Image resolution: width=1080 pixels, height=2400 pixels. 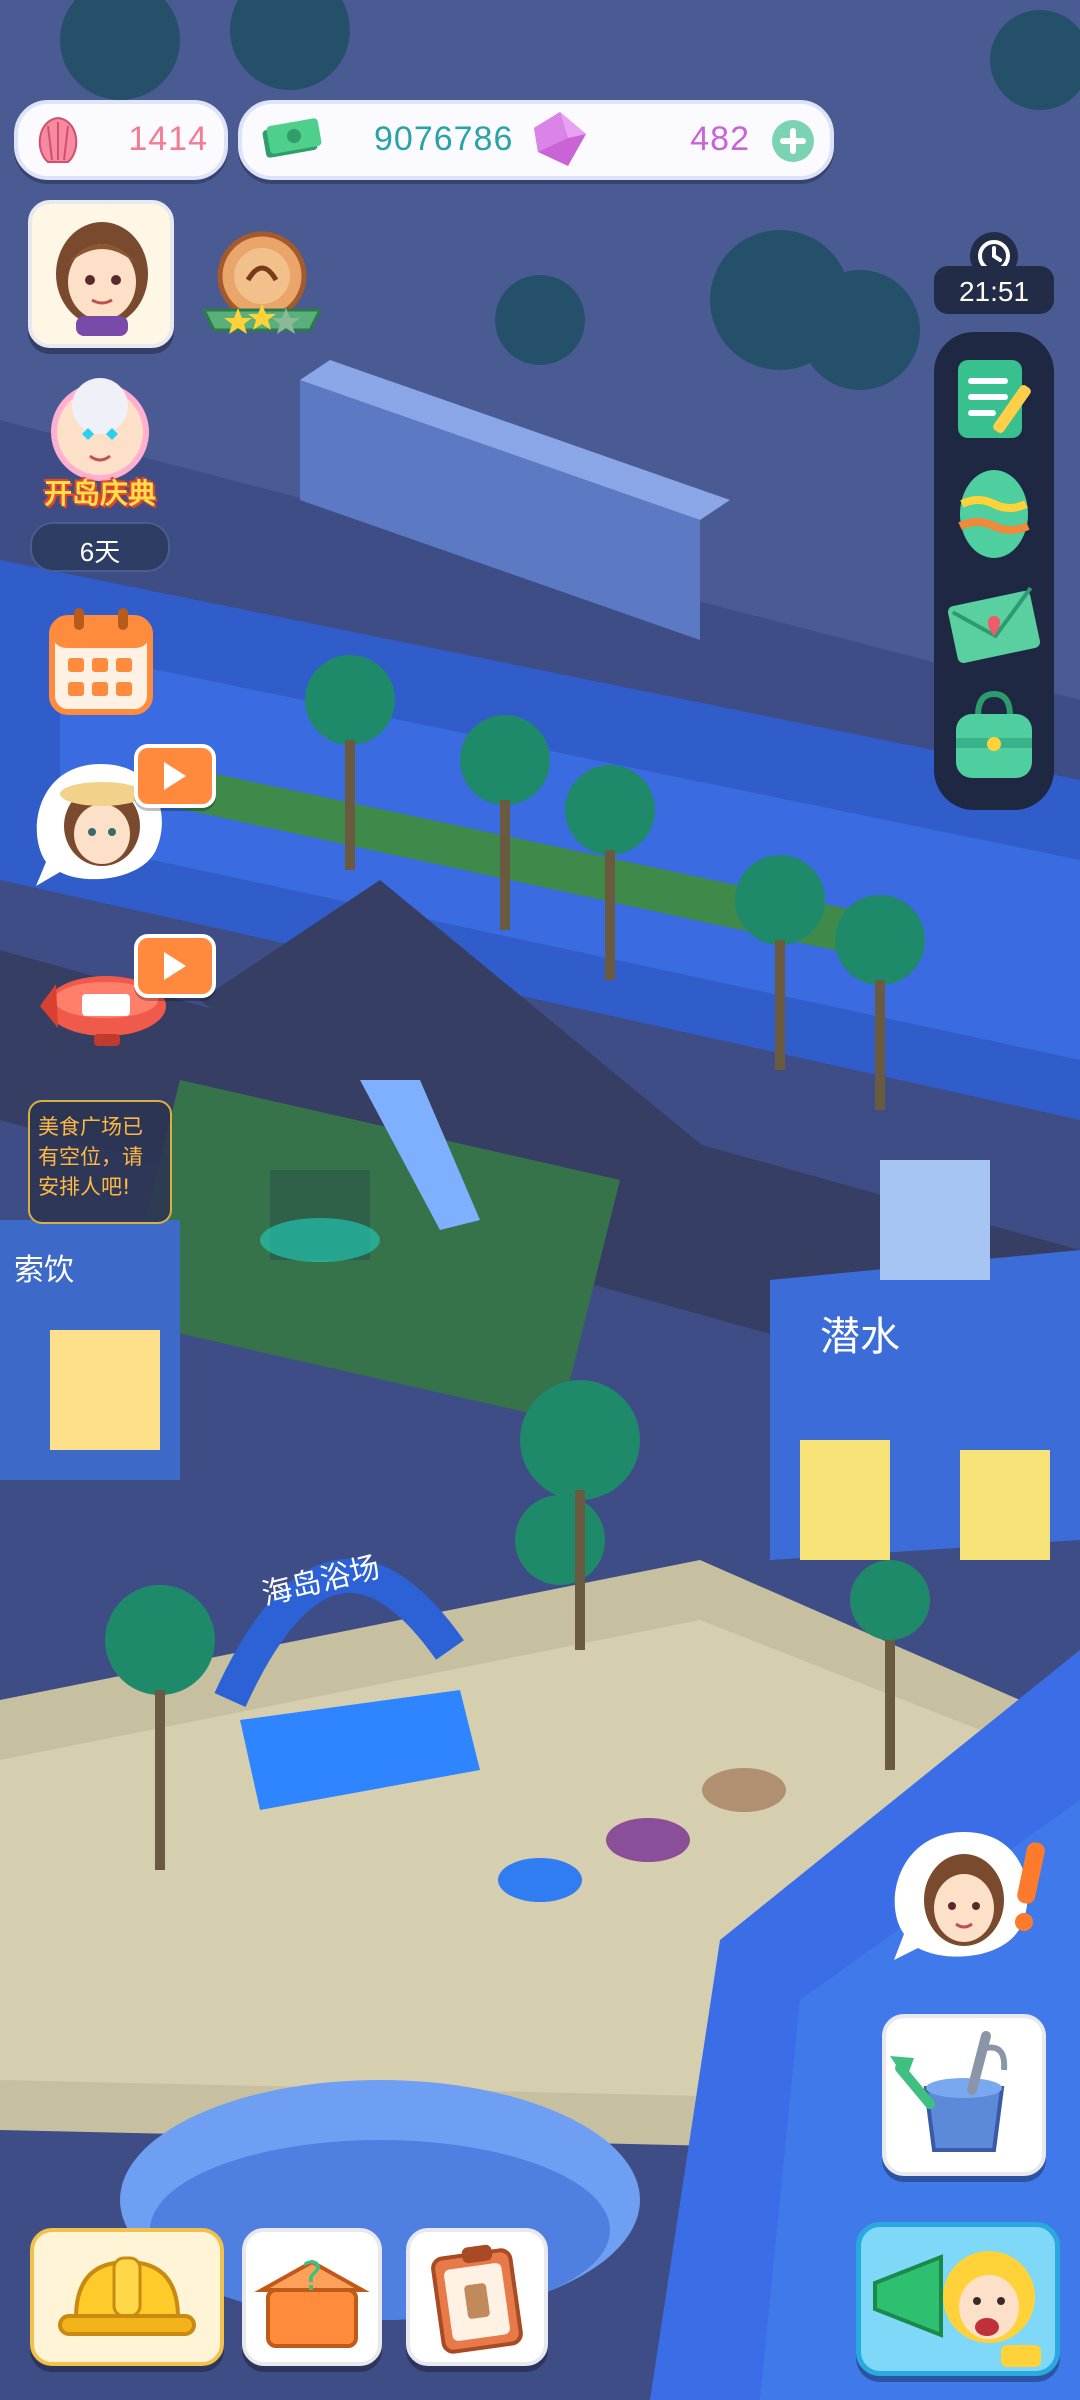 I want to click on mail-button, so click(x=994, y=626).